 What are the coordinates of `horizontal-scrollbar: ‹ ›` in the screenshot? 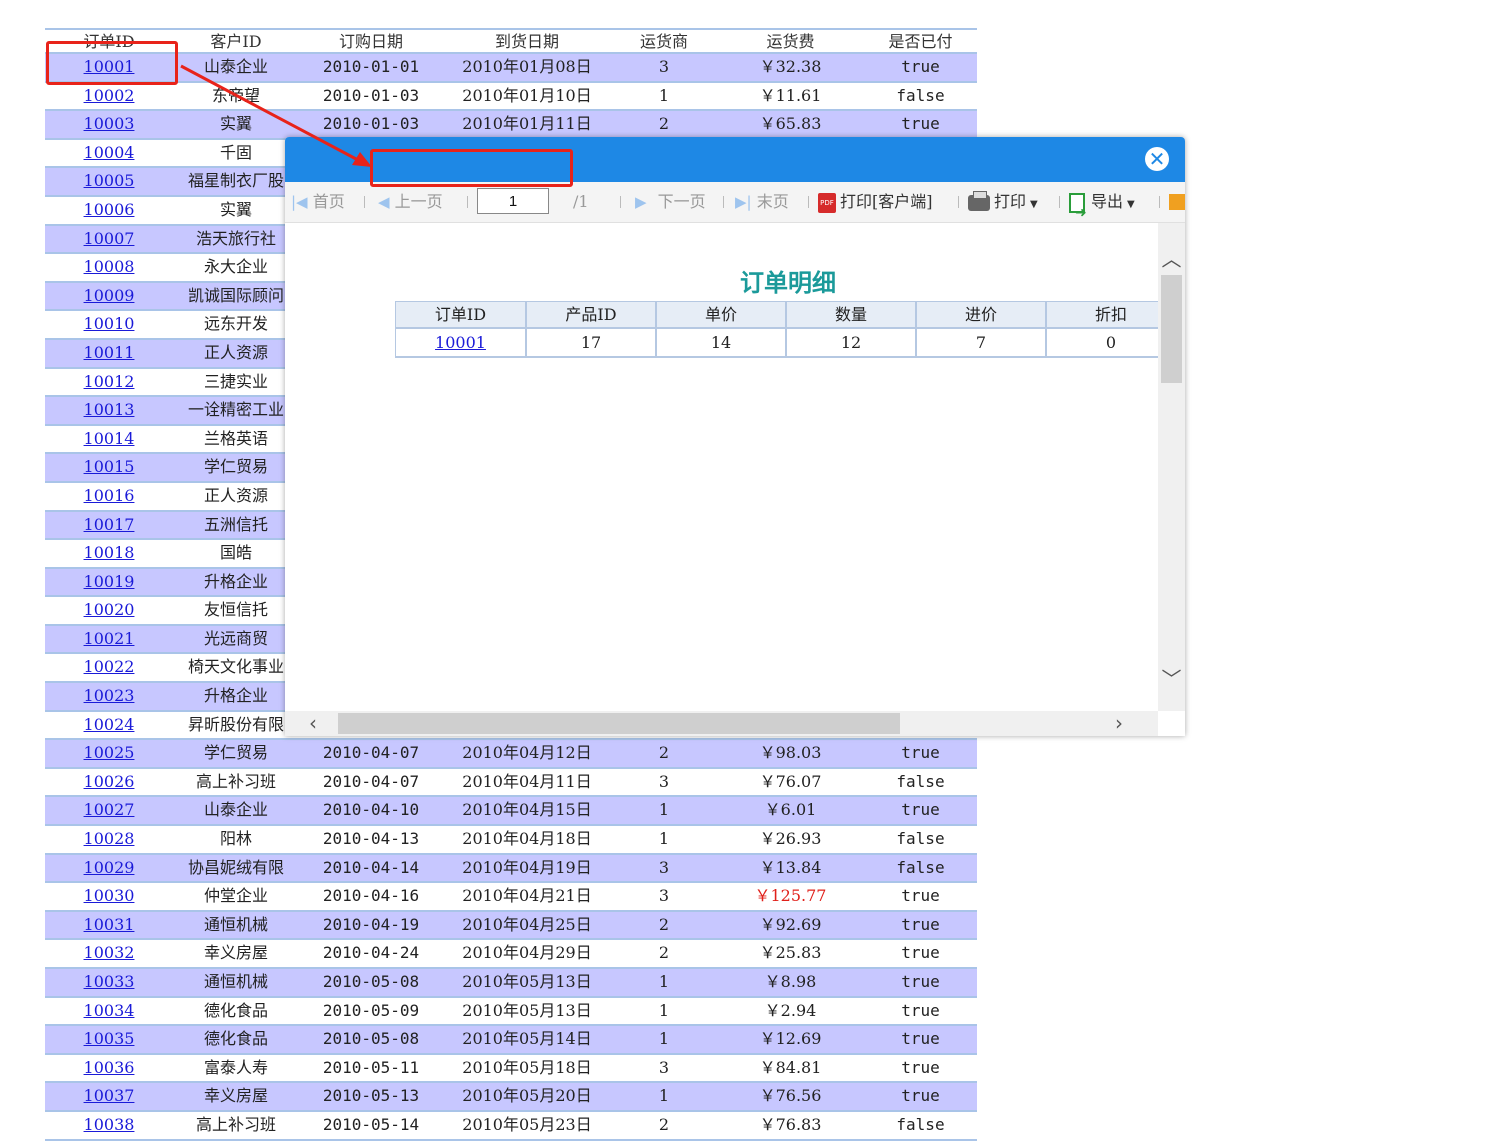 It's located at (721, 723).